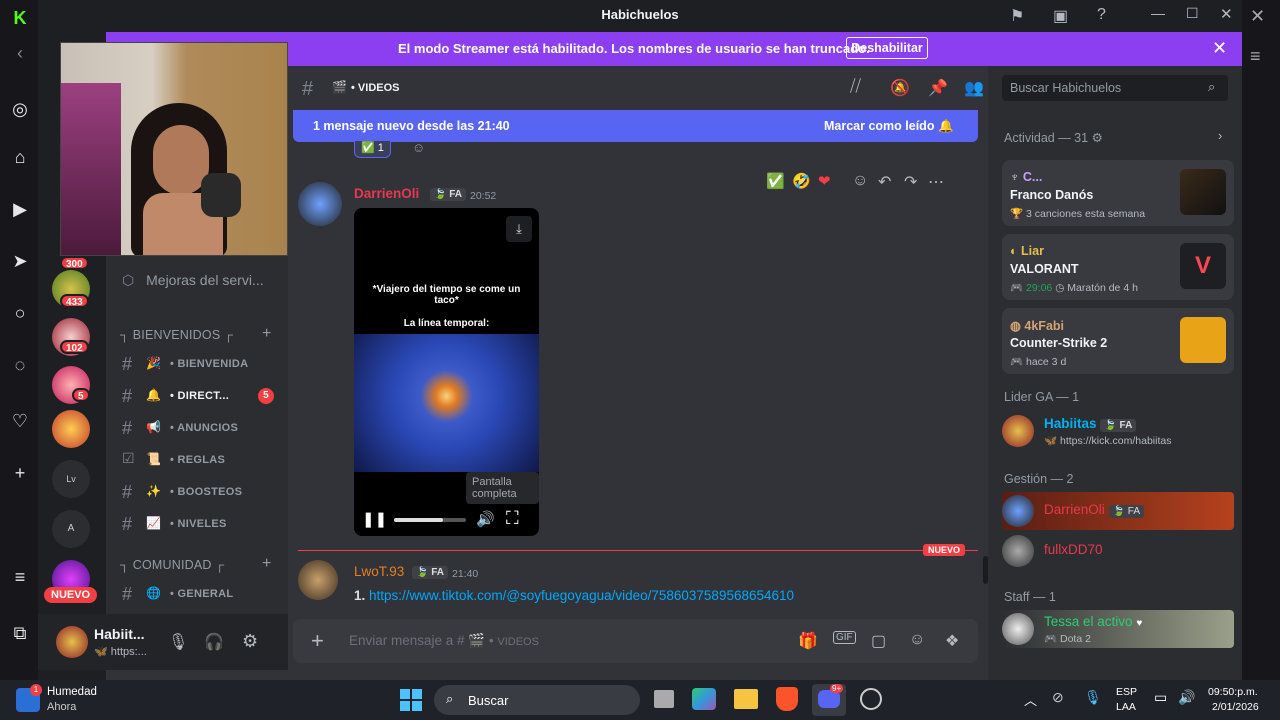  What do you see at coordinates (71, 595) in the screenshot?
I see `new-servers-badge: NUEVO` at bounding box center [71, 595].